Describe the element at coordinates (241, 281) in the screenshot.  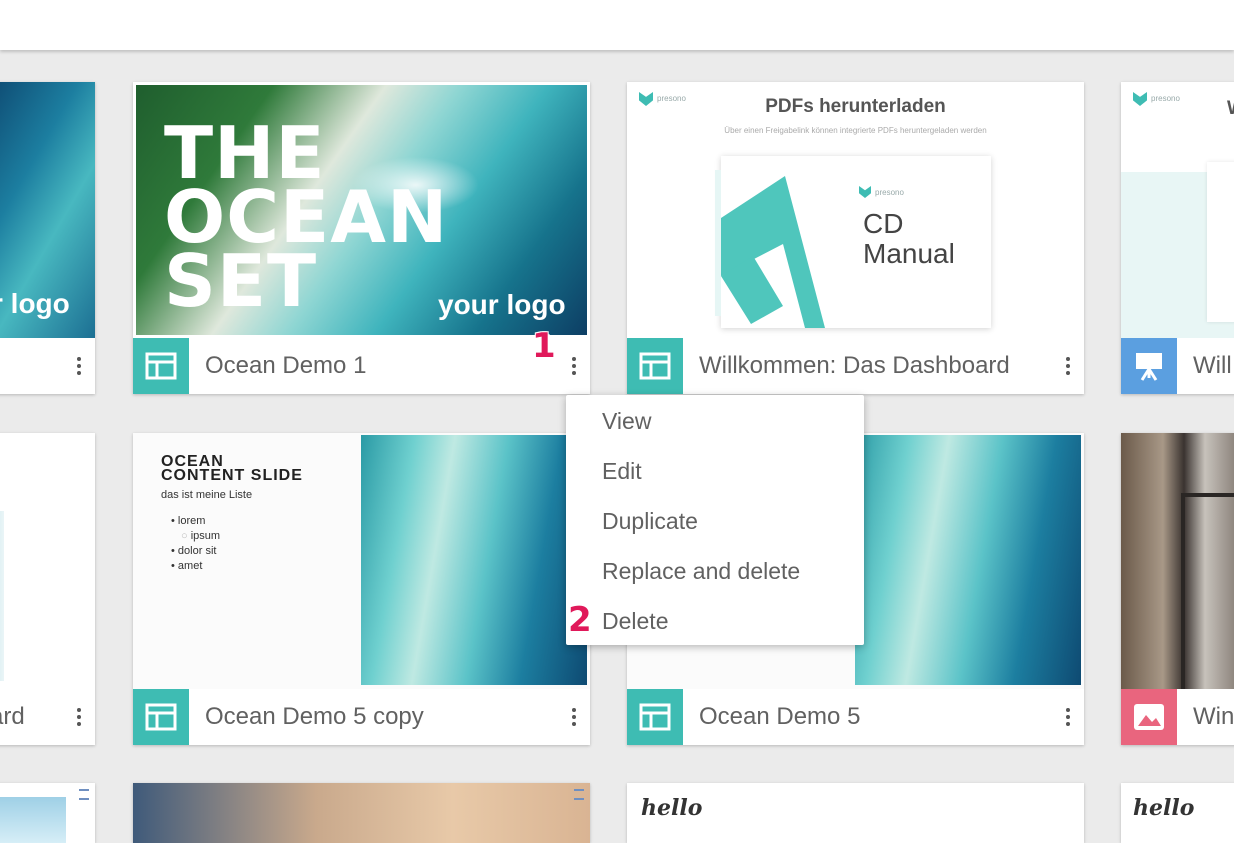
I see `thumbnail-title-line: SET` at that location.